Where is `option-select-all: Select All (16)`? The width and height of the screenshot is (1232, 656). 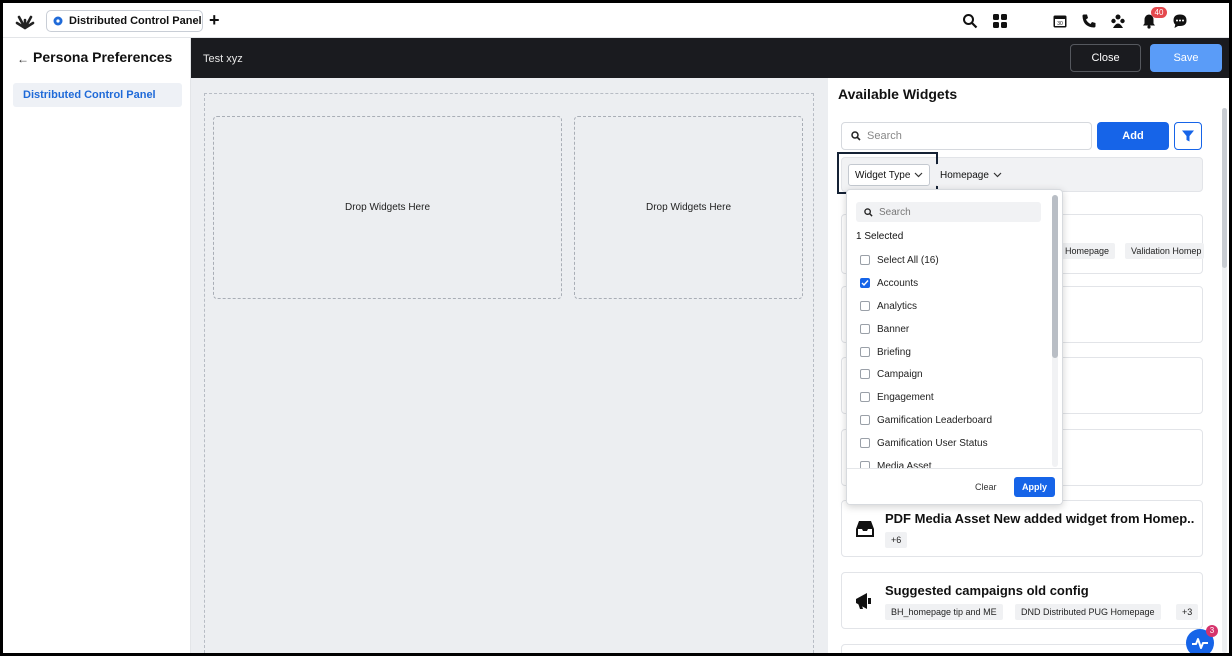 option-select-all: Select All (16) is located at coordinates (899, 260).